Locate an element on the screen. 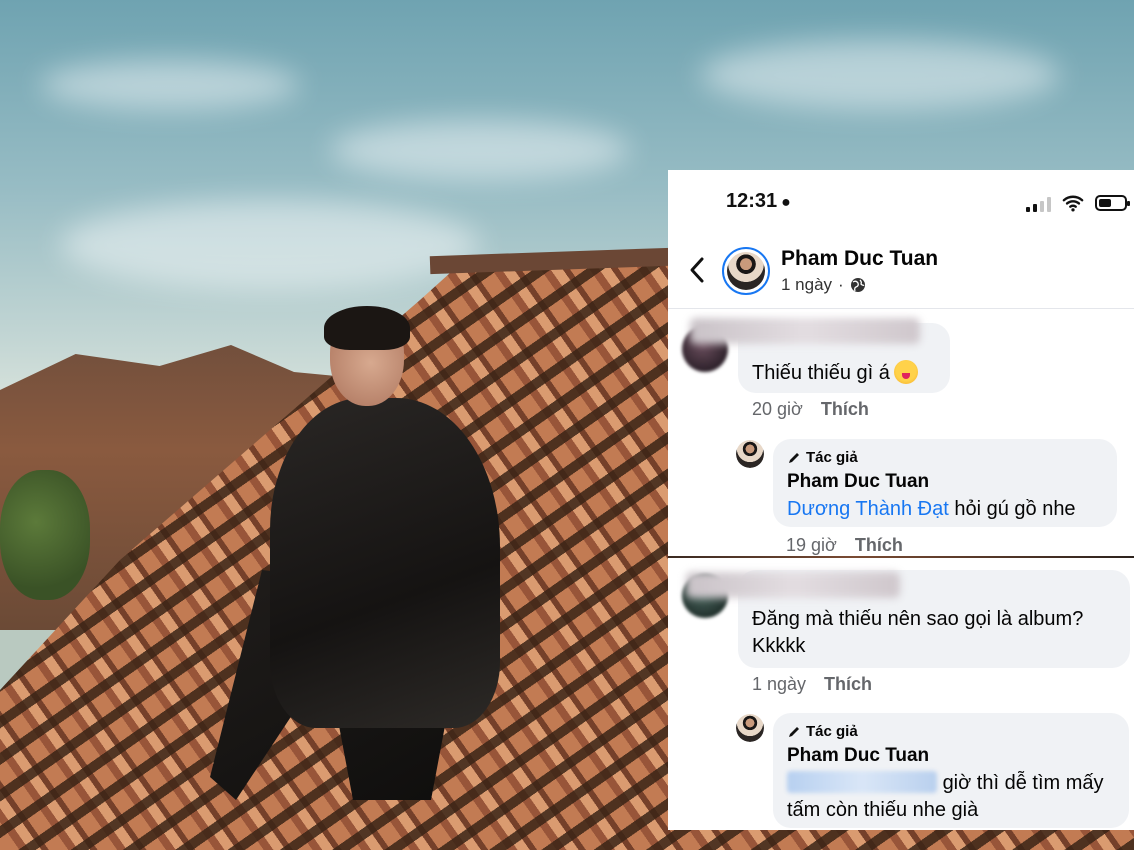  comment-text-line1: Đăng mà thiếu nên sao gọi là album? is located at coordinates (918, 619).